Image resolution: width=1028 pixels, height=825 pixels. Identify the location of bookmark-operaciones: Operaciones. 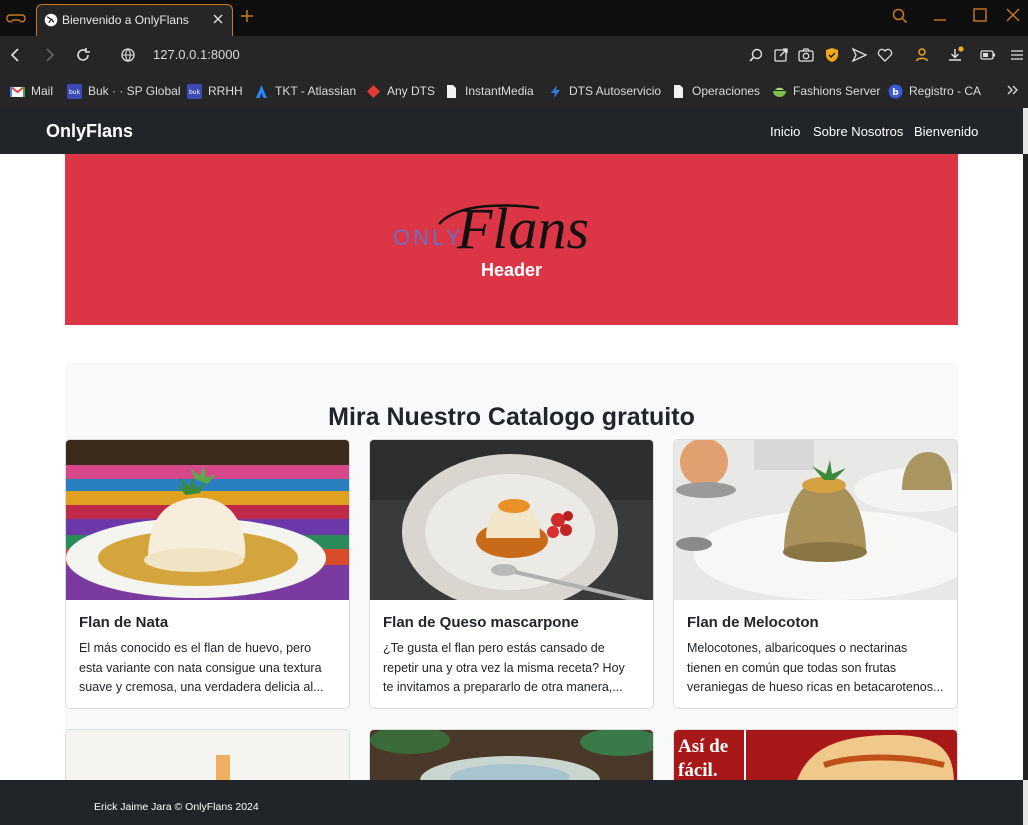
(715, 91).